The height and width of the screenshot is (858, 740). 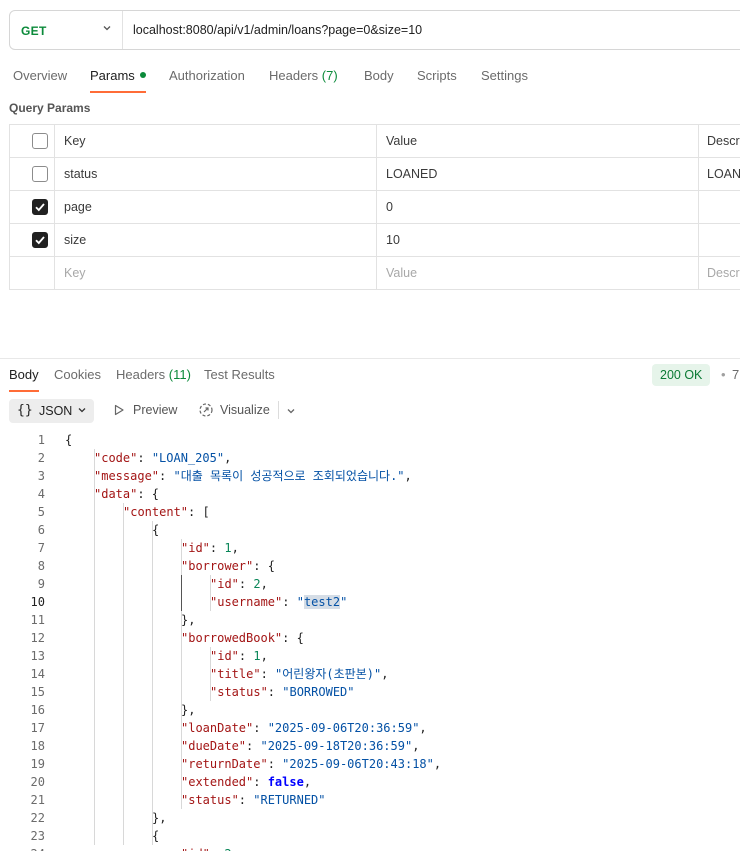 I want to click on tab-settings: Settings, so click(x=504, y=75).